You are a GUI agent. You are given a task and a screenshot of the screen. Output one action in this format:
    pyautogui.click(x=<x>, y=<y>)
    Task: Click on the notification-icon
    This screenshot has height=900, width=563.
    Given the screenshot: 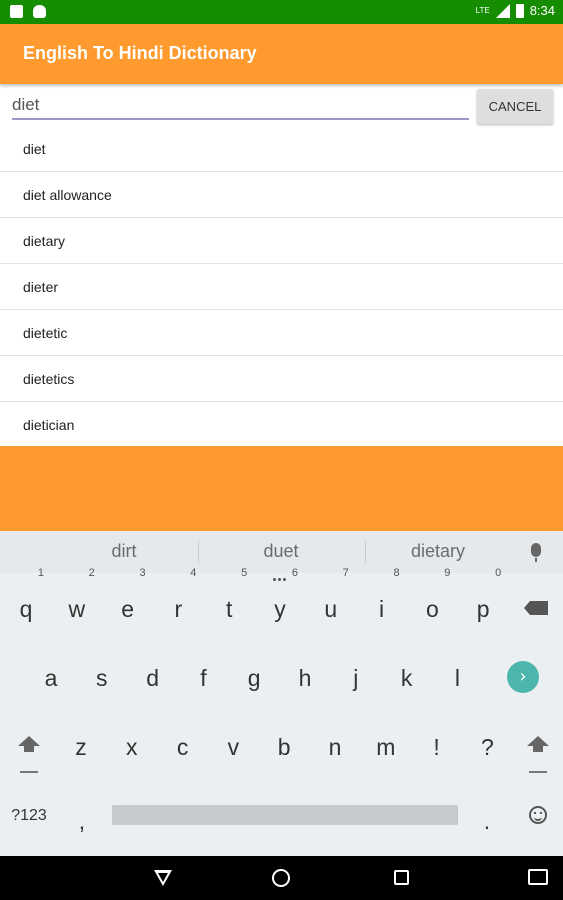 What is the action you would take?
    pyautogui.click(x=16, y=11)
    